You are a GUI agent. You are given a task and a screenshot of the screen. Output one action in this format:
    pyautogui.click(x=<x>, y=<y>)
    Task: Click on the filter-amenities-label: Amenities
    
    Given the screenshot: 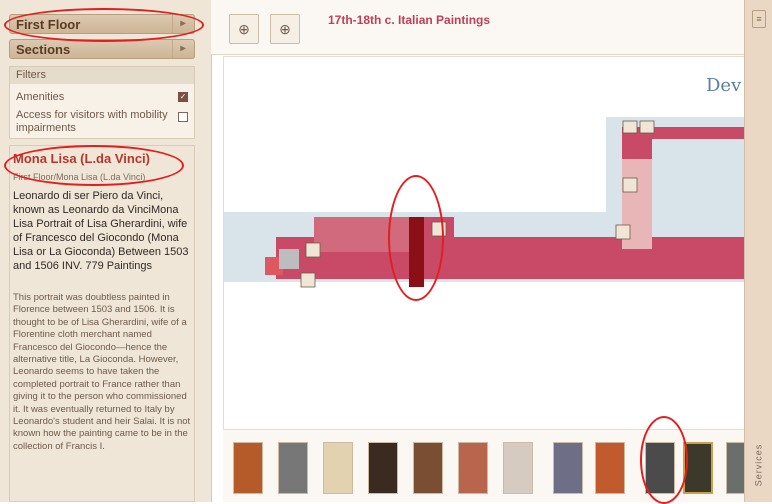 What is the action you would take?
    pyautogui.click(x=40, y=97)
    